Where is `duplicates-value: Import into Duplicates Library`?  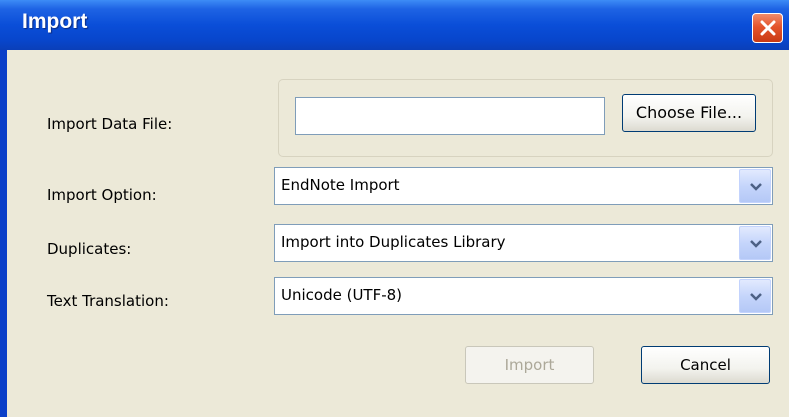 duplicates-value: Import into Duplicates Library is located at coordinates (393, 242).